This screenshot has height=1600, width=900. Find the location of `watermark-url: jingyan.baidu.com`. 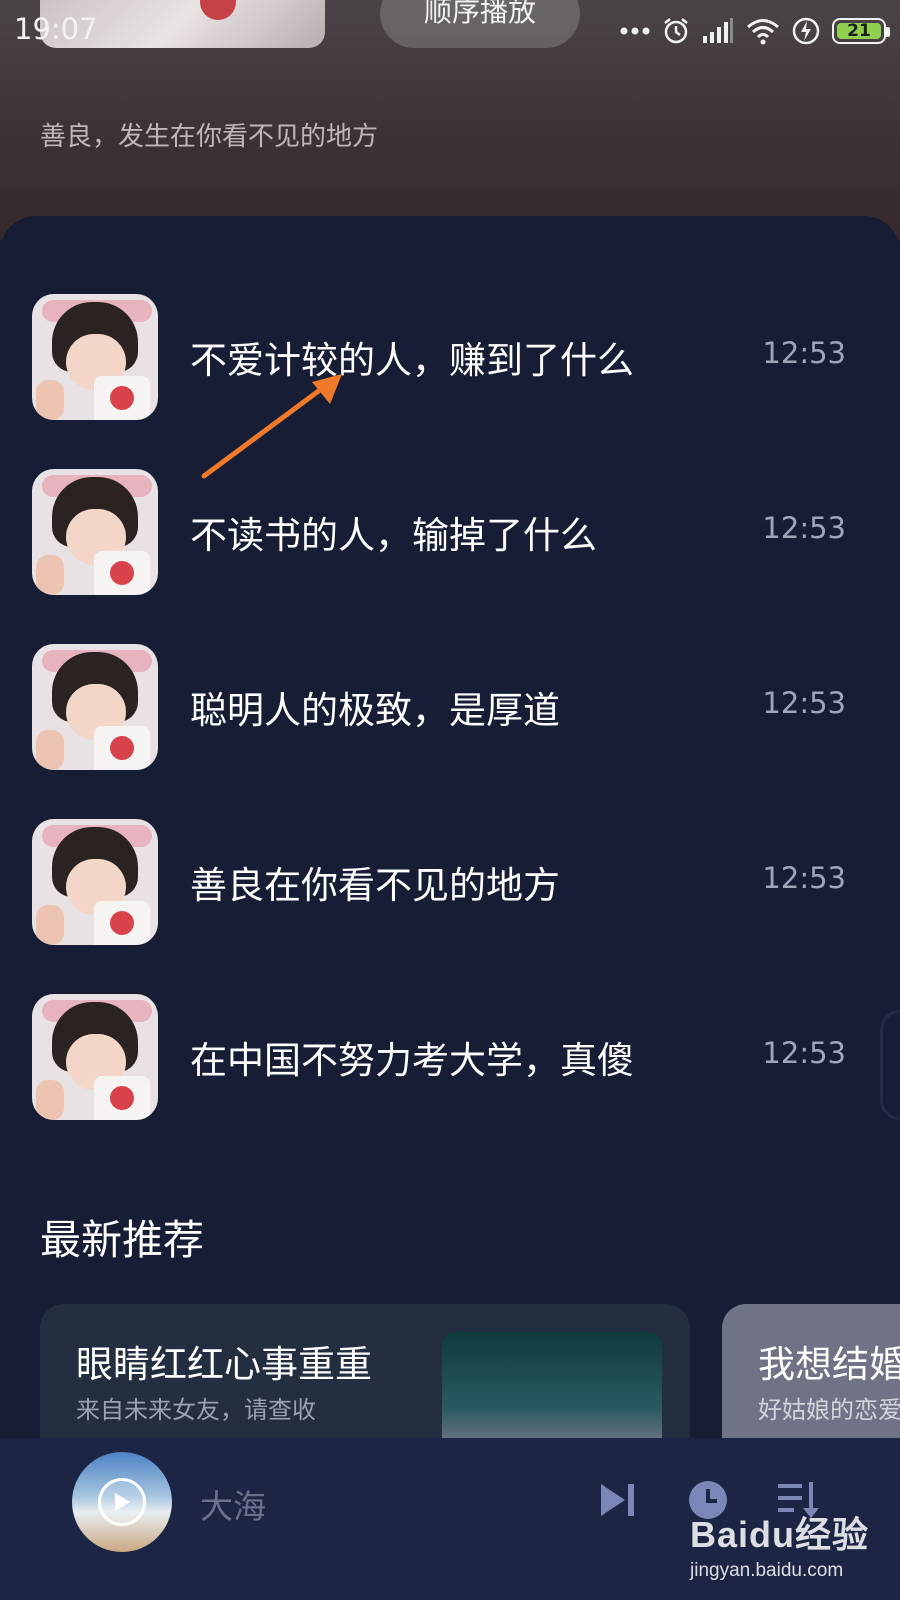

watermark-url: jingyan.baidu.com is located at coordinates (767, 1570).